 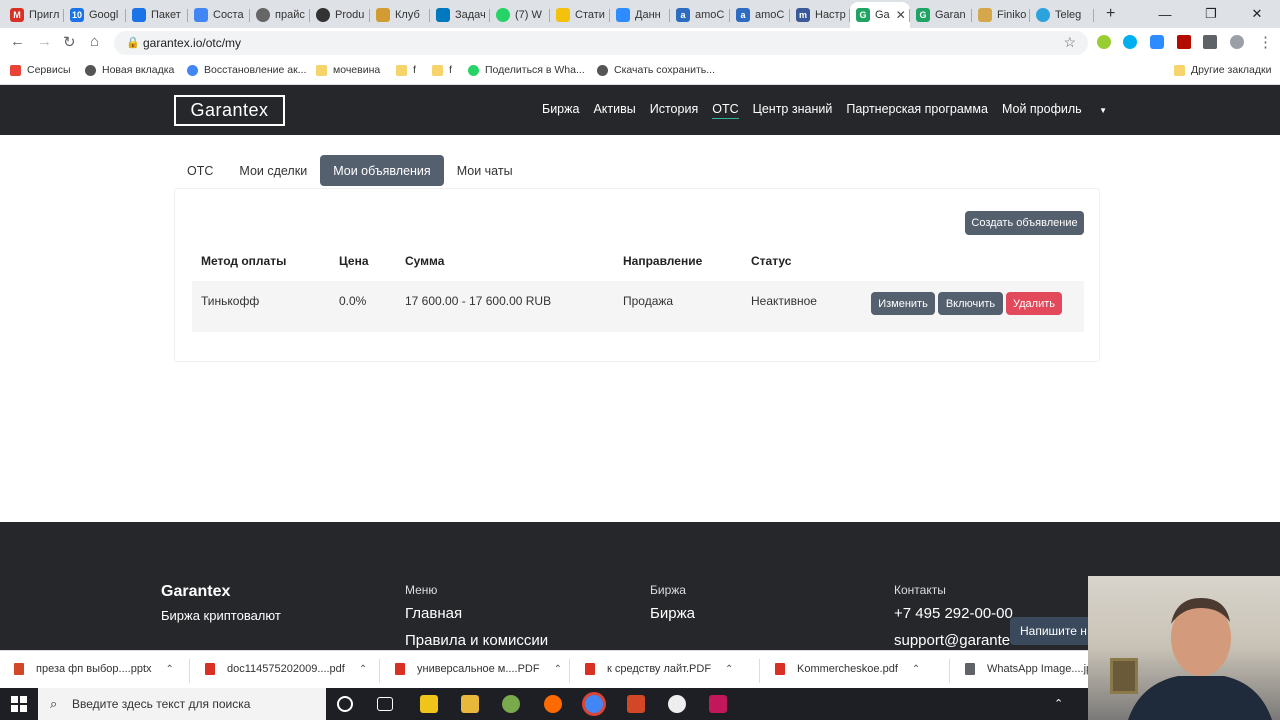 What do you see at coordinates (659, 669) in the screenshot?
I see `download-item: к средству лайт.PDF ⌃` at bounding box center [659, 669].